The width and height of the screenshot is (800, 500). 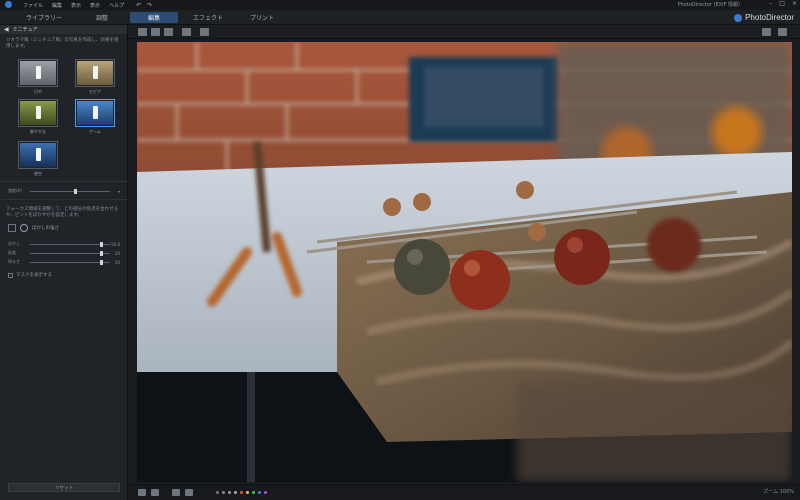 I want to click on minimize-icon: –, so click(x=770, y=3).